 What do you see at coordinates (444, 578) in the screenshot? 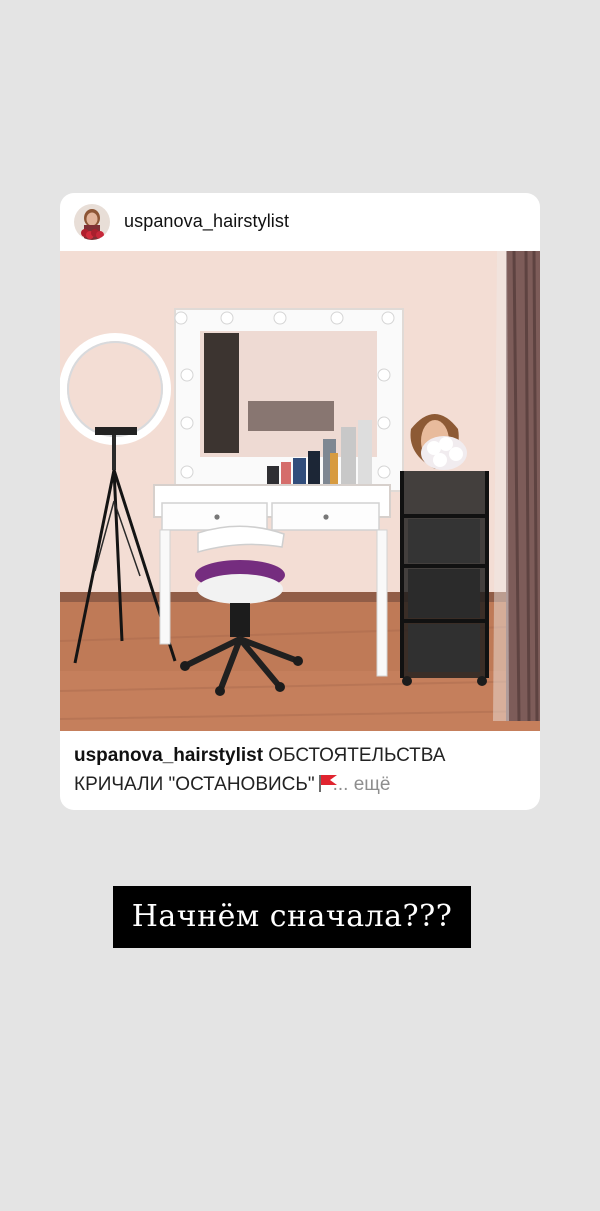
I see `salon-trolley` at bounding box center [444, 578].